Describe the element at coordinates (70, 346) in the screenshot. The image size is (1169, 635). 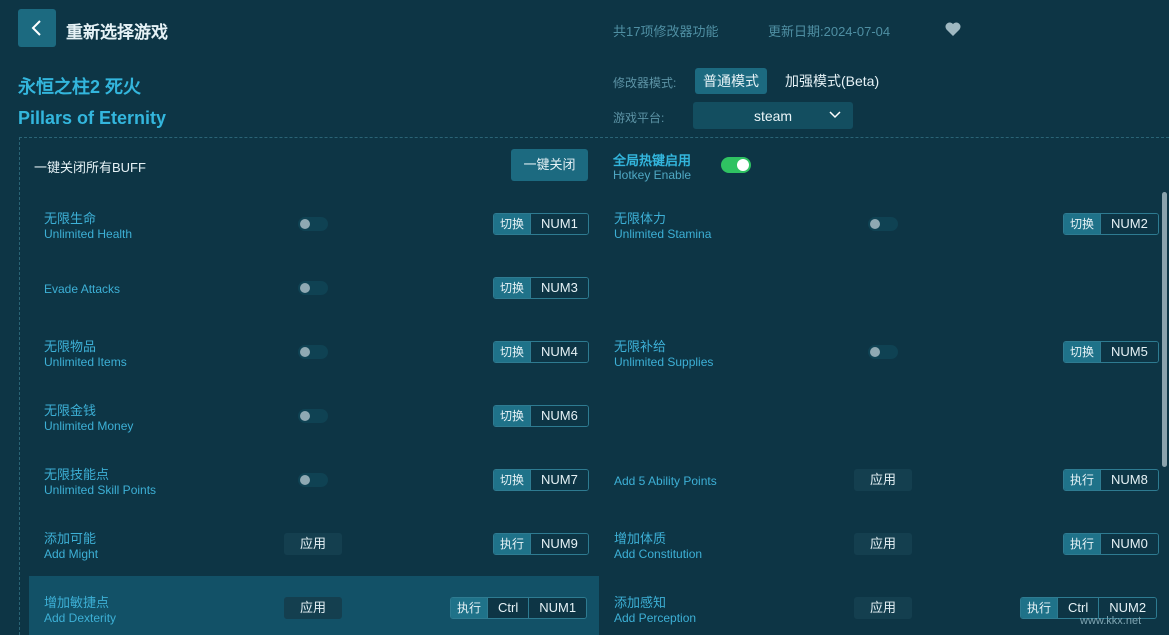
I see `item-label-cn: 无限物品` at that location.